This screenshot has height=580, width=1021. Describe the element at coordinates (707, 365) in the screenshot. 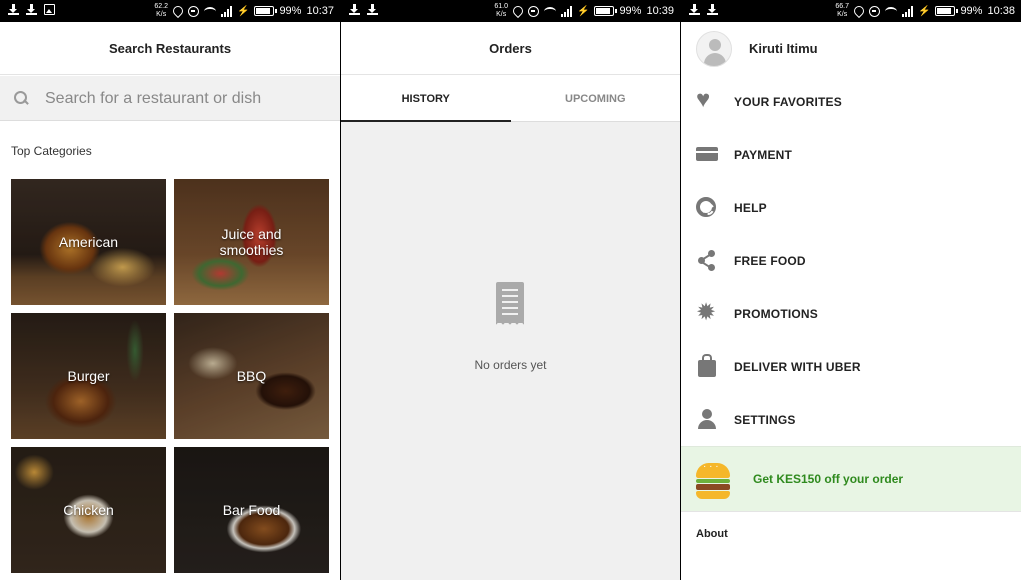

I see `bag-icon` at that location.